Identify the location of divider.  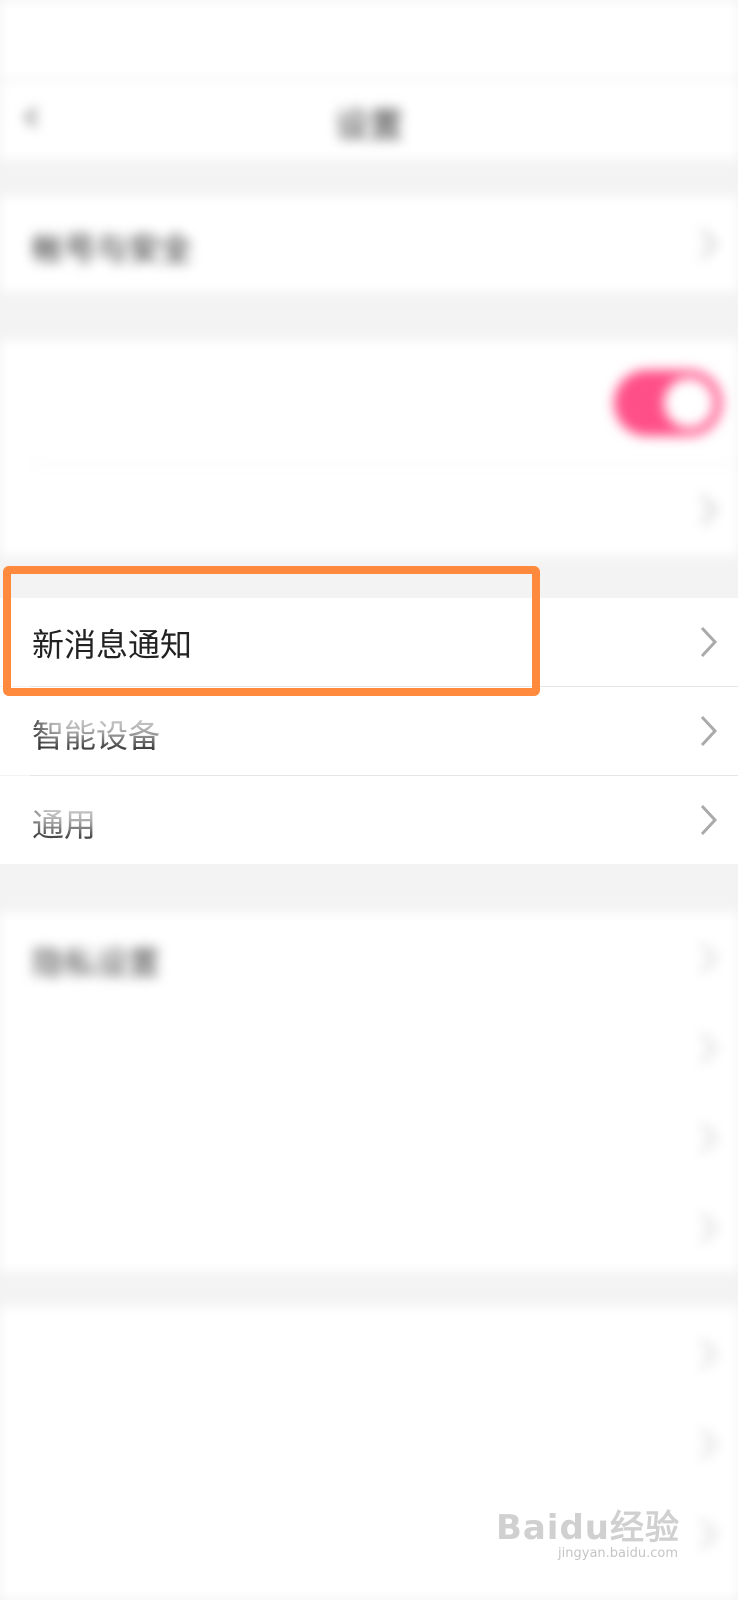
(384, 464).